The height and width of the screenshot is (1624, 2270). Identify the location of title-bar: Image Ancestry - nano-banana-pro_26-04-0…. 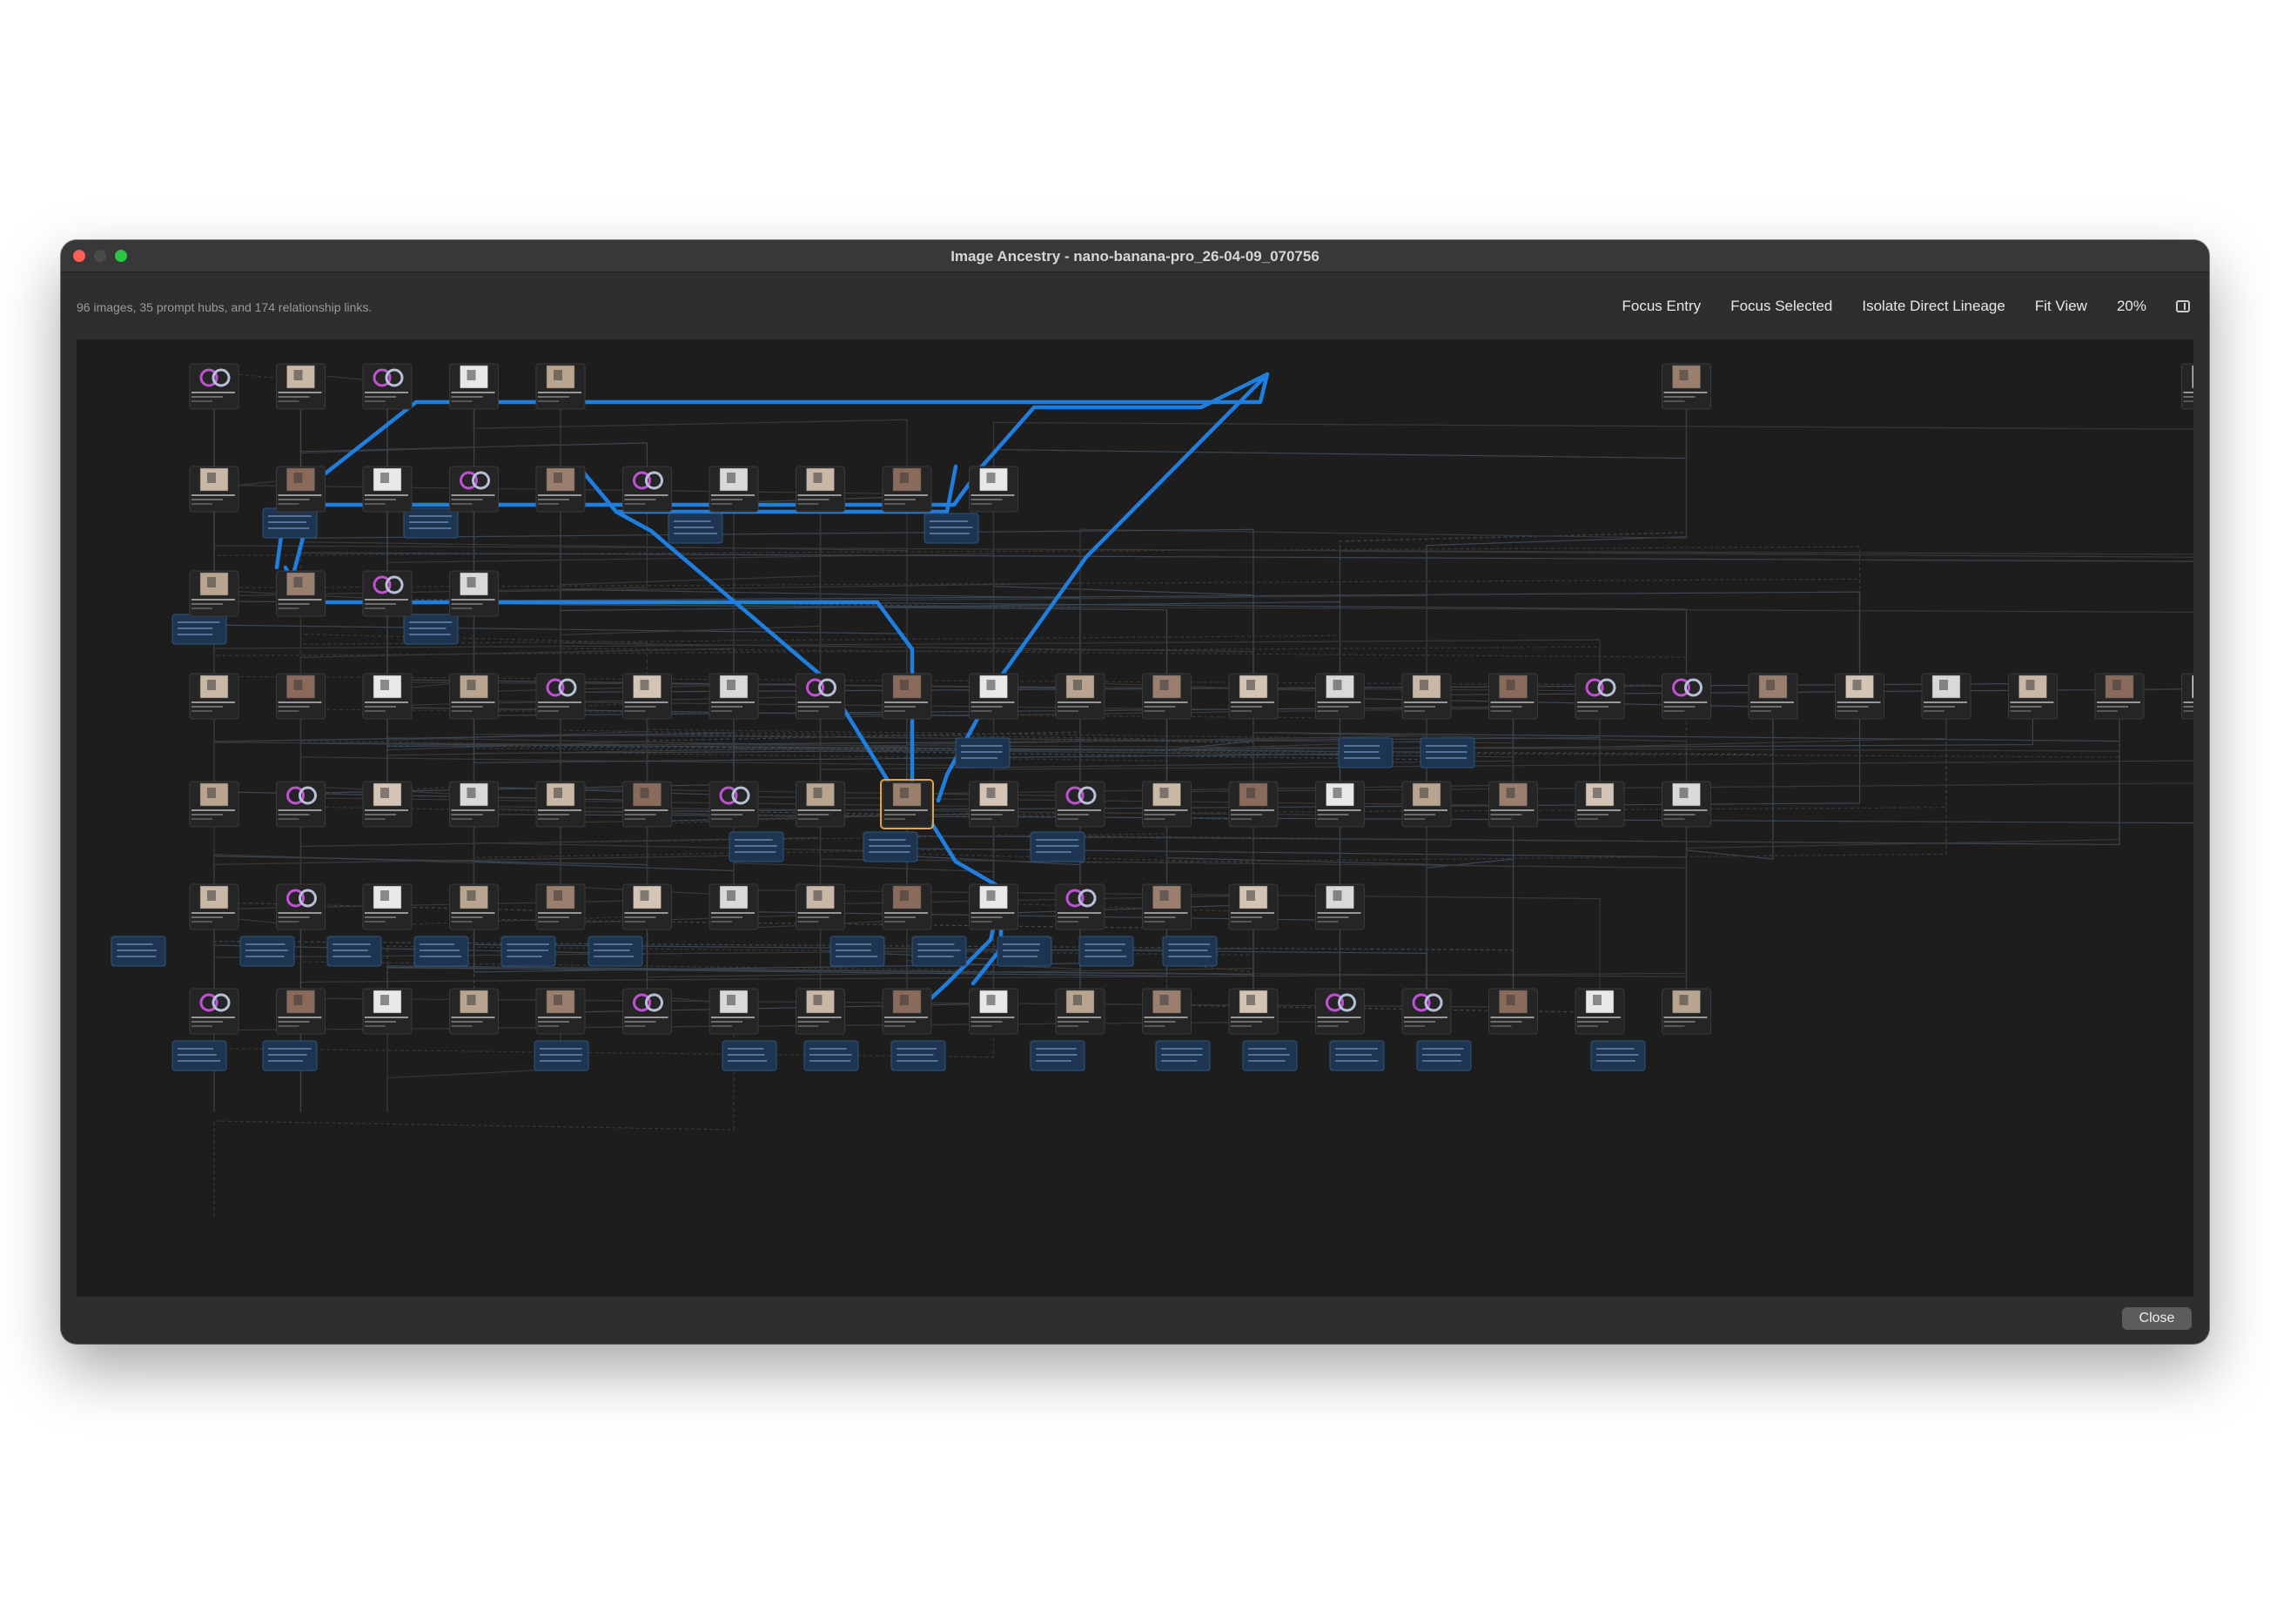
(1135, 256).